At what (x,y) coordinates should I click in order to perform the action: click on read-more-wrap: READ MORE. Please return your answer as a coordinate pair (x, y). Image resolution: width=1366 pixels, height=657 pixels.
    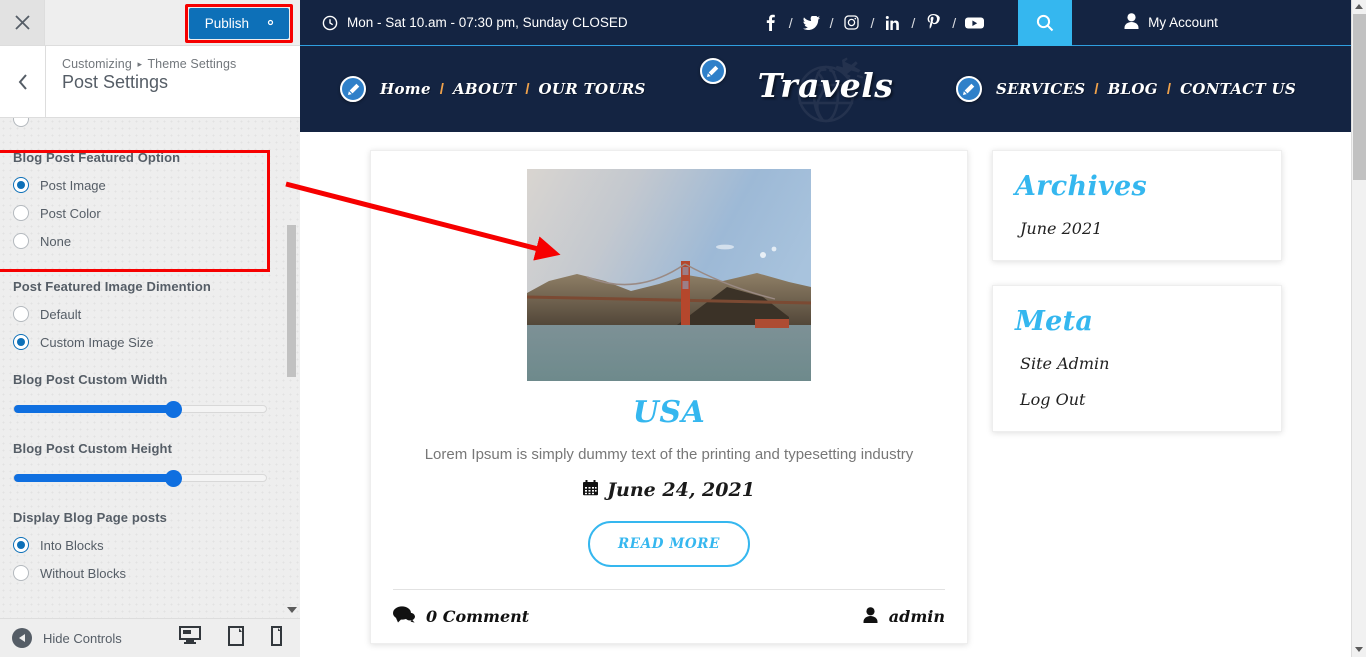
    Looking at the image, I should click on (669, 544).